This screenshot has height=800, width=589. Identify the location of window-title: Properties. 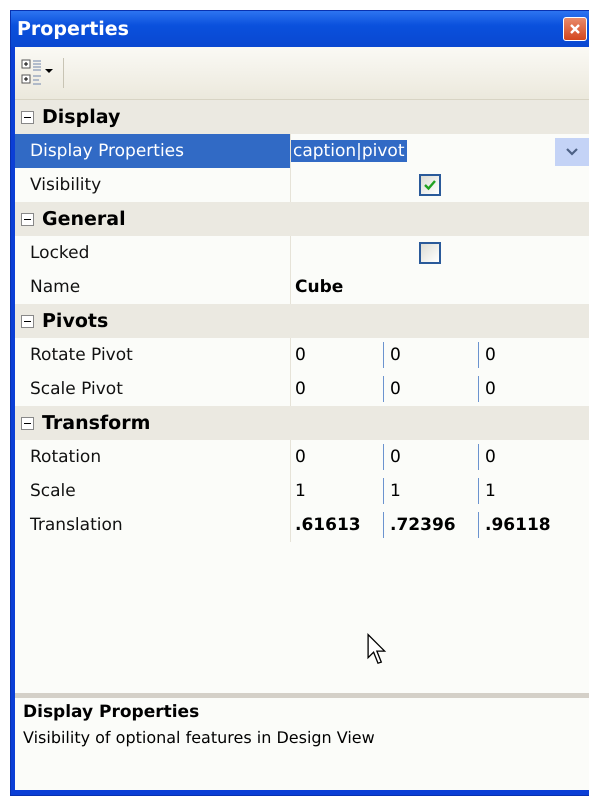
(73, 29).